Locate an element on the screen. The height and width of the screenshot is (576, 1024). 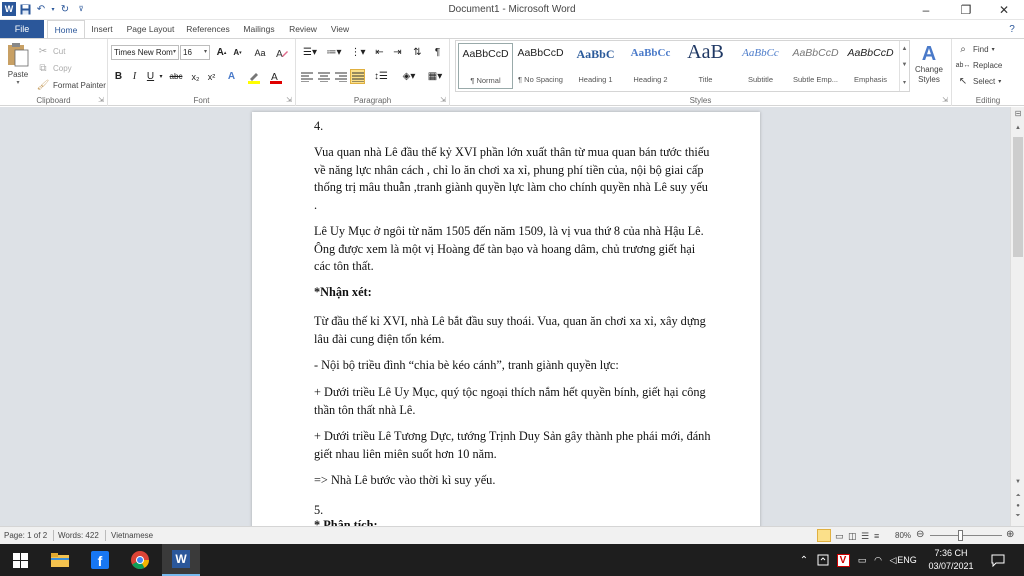
language: Vietnamese is located at coordinates (132, 535).